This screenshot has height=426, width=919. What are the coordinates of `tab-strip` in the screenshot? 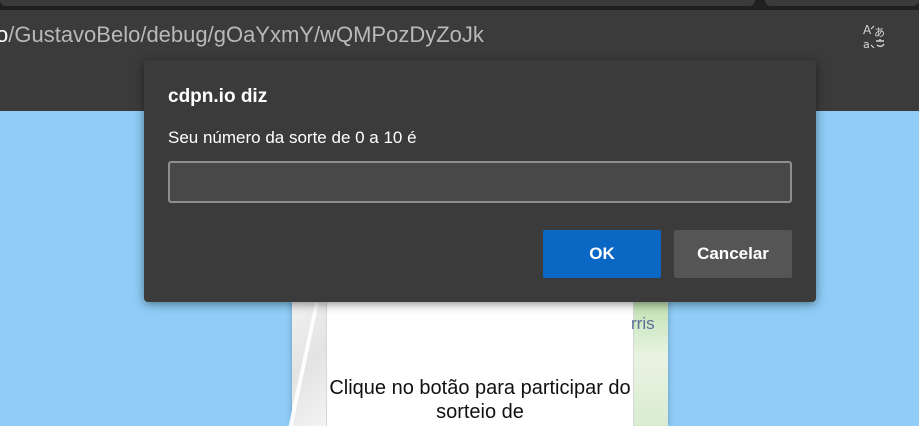 It's located at (459, 5).